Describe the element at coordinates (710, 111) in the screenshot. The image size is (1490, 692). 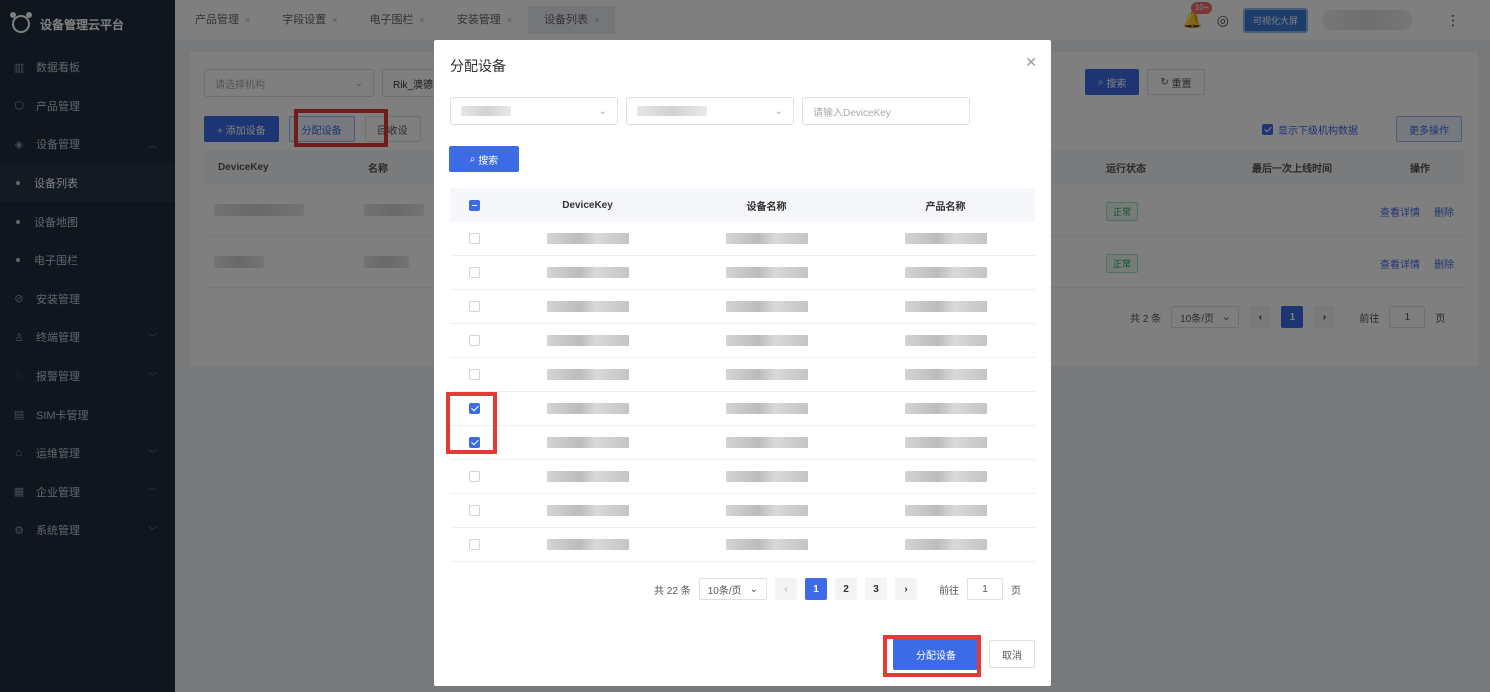
I see `device-select: ⌄` at that location.